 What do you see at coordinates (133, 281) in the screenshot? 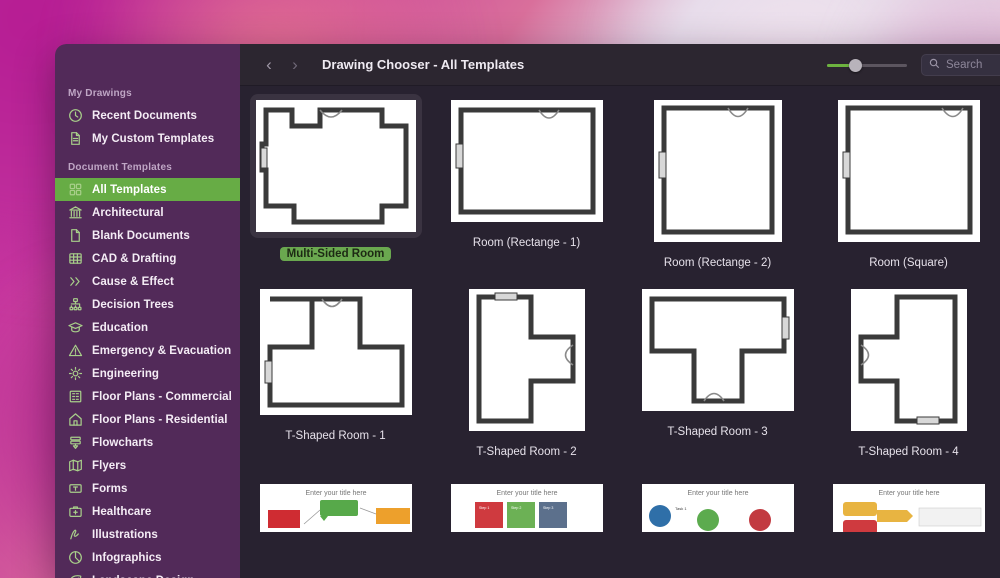
I see `sidebar-item-label: Cause & Effect` at bounding box center [133, 281].